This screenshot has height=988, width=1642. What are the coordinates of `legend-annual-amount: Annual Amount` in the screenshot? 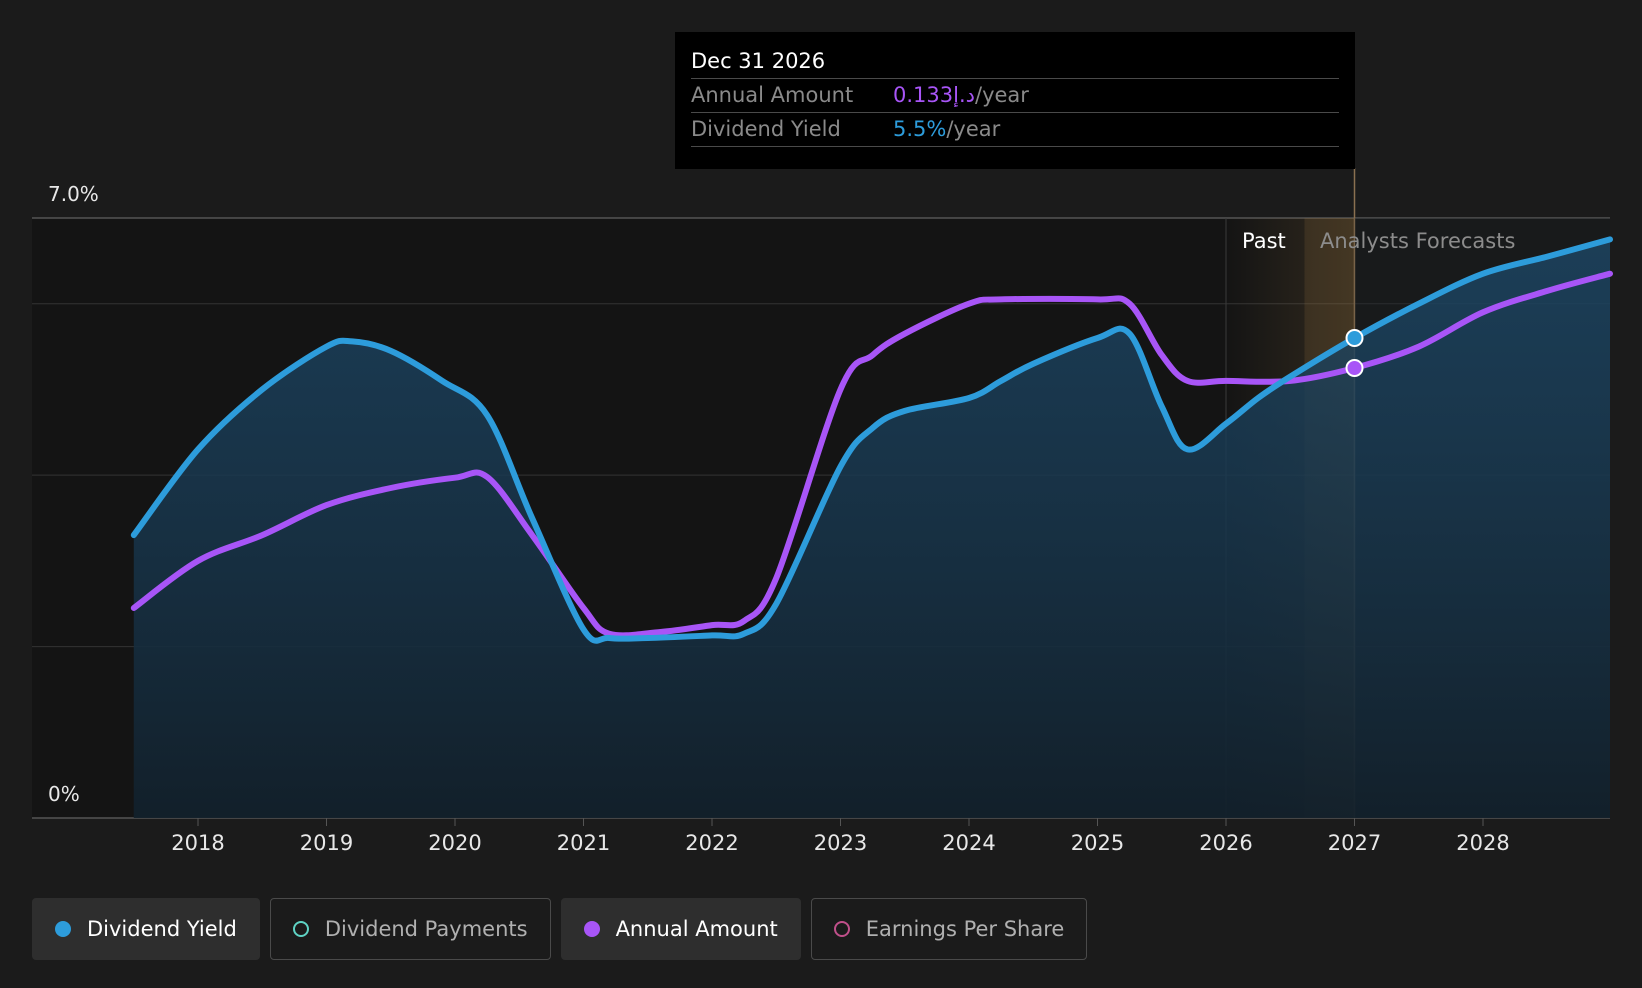 It's located at (680, 929).